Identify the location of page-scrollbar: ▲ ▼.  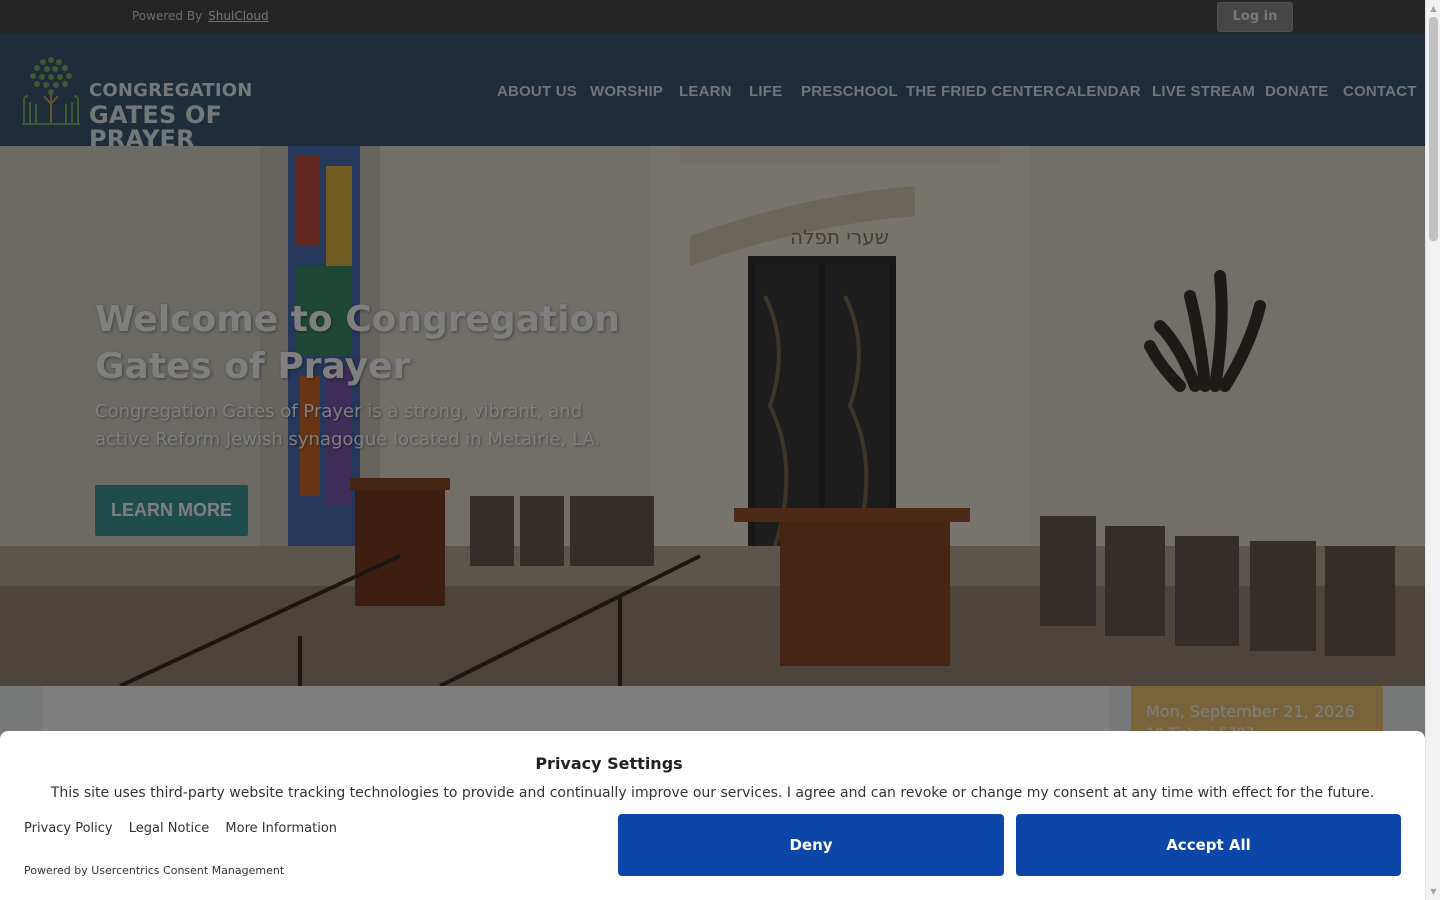
(1432, 450).